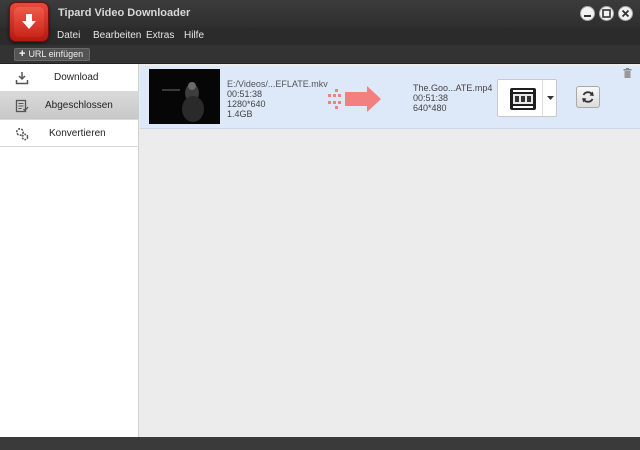 The width and height of the screenshot is (640, 450). Describe the element at coordinates (240, 114) in the screenshot. I see `source-size: 1.4GB` at that location.